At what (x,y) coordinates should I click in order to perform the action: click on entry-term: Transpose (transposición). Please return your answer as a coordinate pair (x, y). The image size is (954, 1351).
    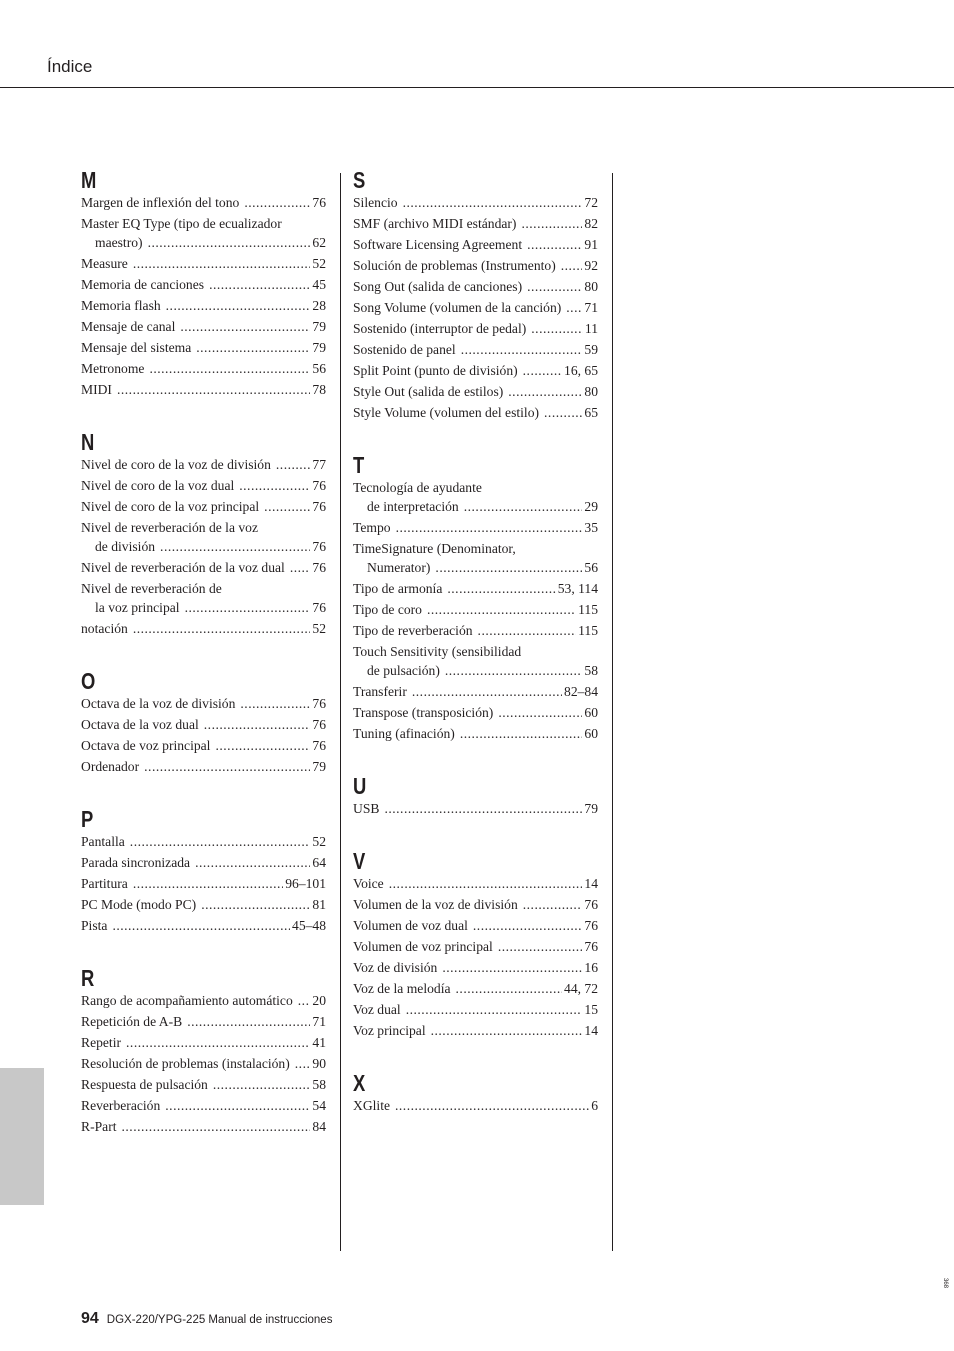
    Looking at the image, I should click on (423, 712).